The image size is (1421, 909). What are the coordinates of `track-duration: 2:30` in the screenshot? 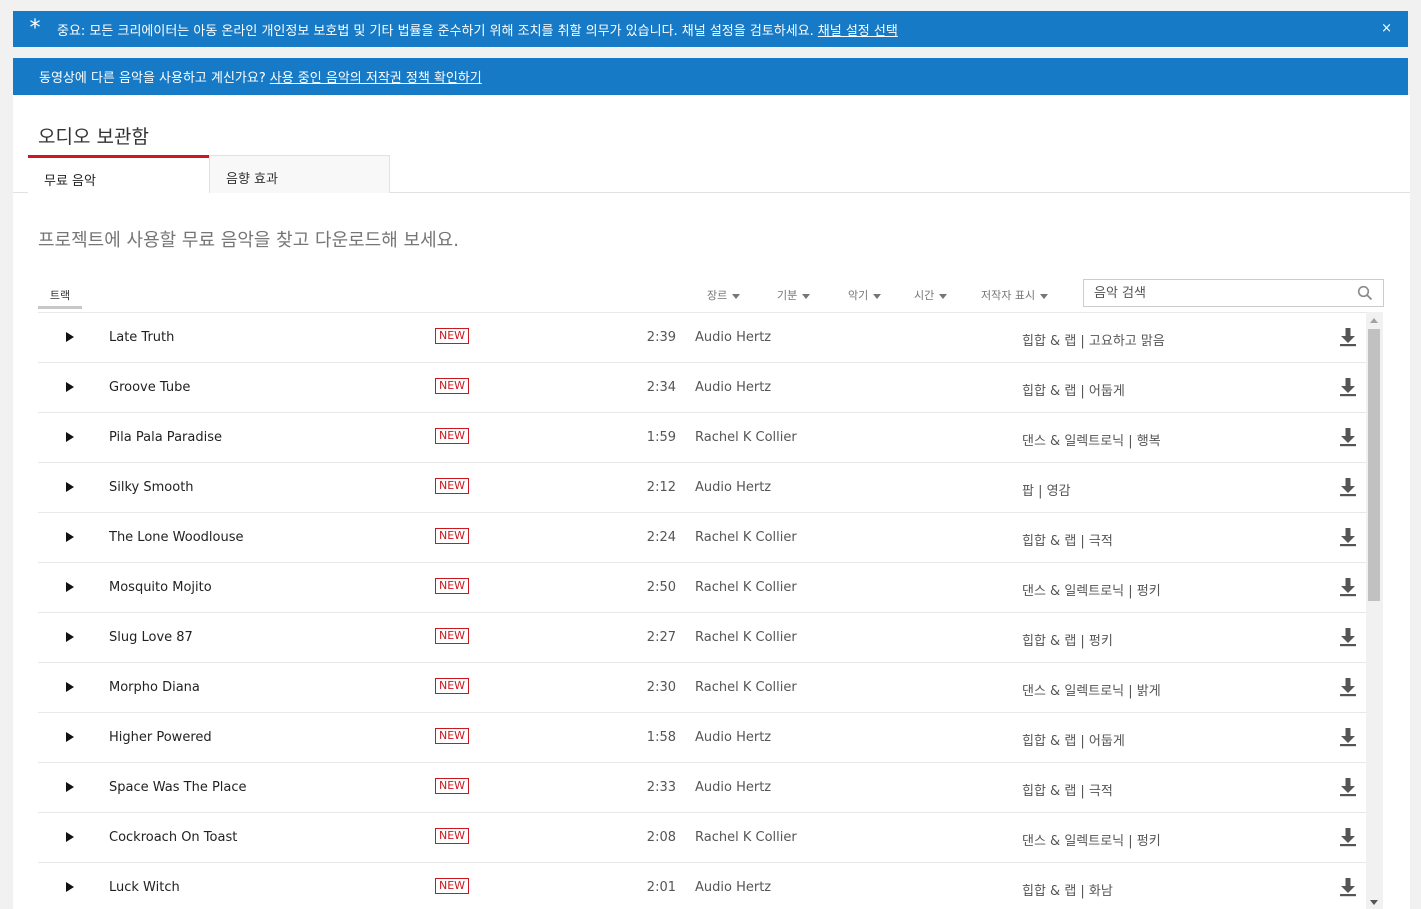 It's located at (661, 687).